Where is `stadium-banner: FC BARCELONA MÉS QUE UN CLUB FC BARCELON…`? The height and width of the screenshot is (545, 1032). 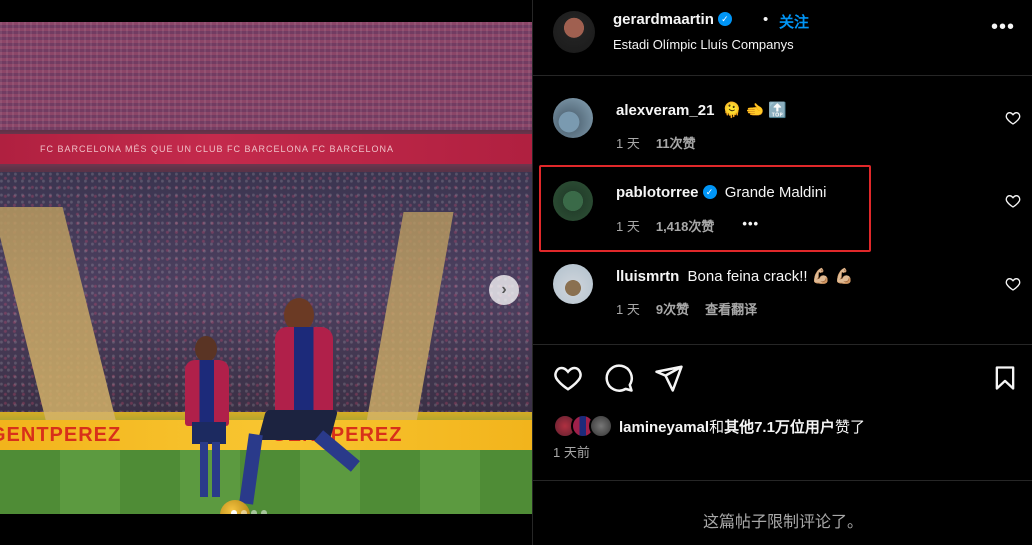 stadium-banner: FC BARCELONA MÉS QUE UN CLUB FC BARCELON… is located at coordinates (266, 149).